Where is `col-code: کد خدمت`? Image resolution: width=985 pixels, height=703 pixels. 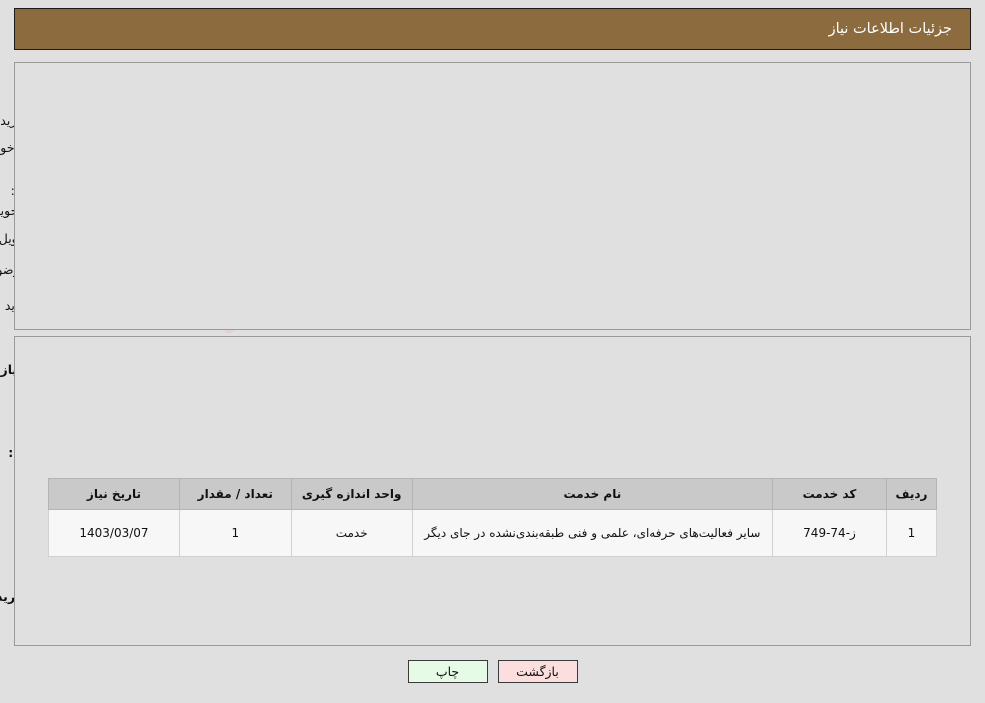 col-code: کد خدمت is located at coordinates (829, 494).